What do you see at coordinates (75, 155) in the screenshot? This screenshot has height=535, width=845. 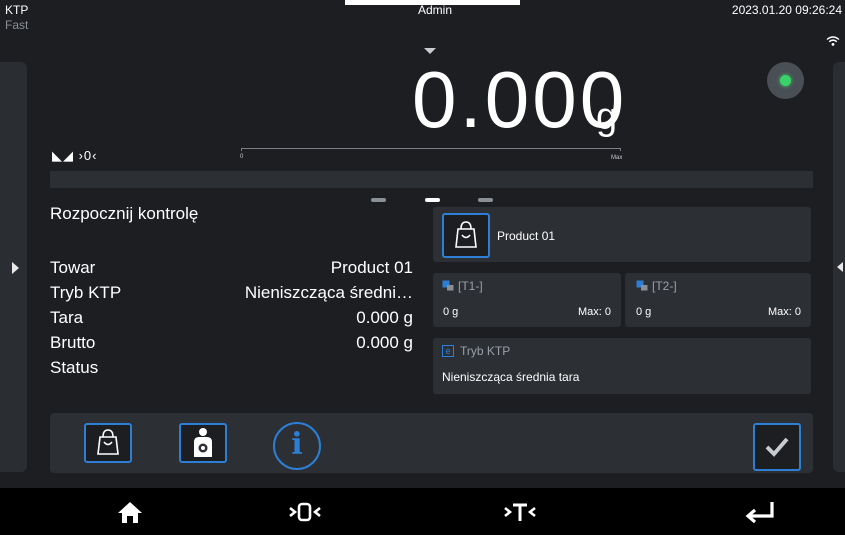 I see `stability-markers: ◣◢ ›0‹` at bounding box center [75, 155].